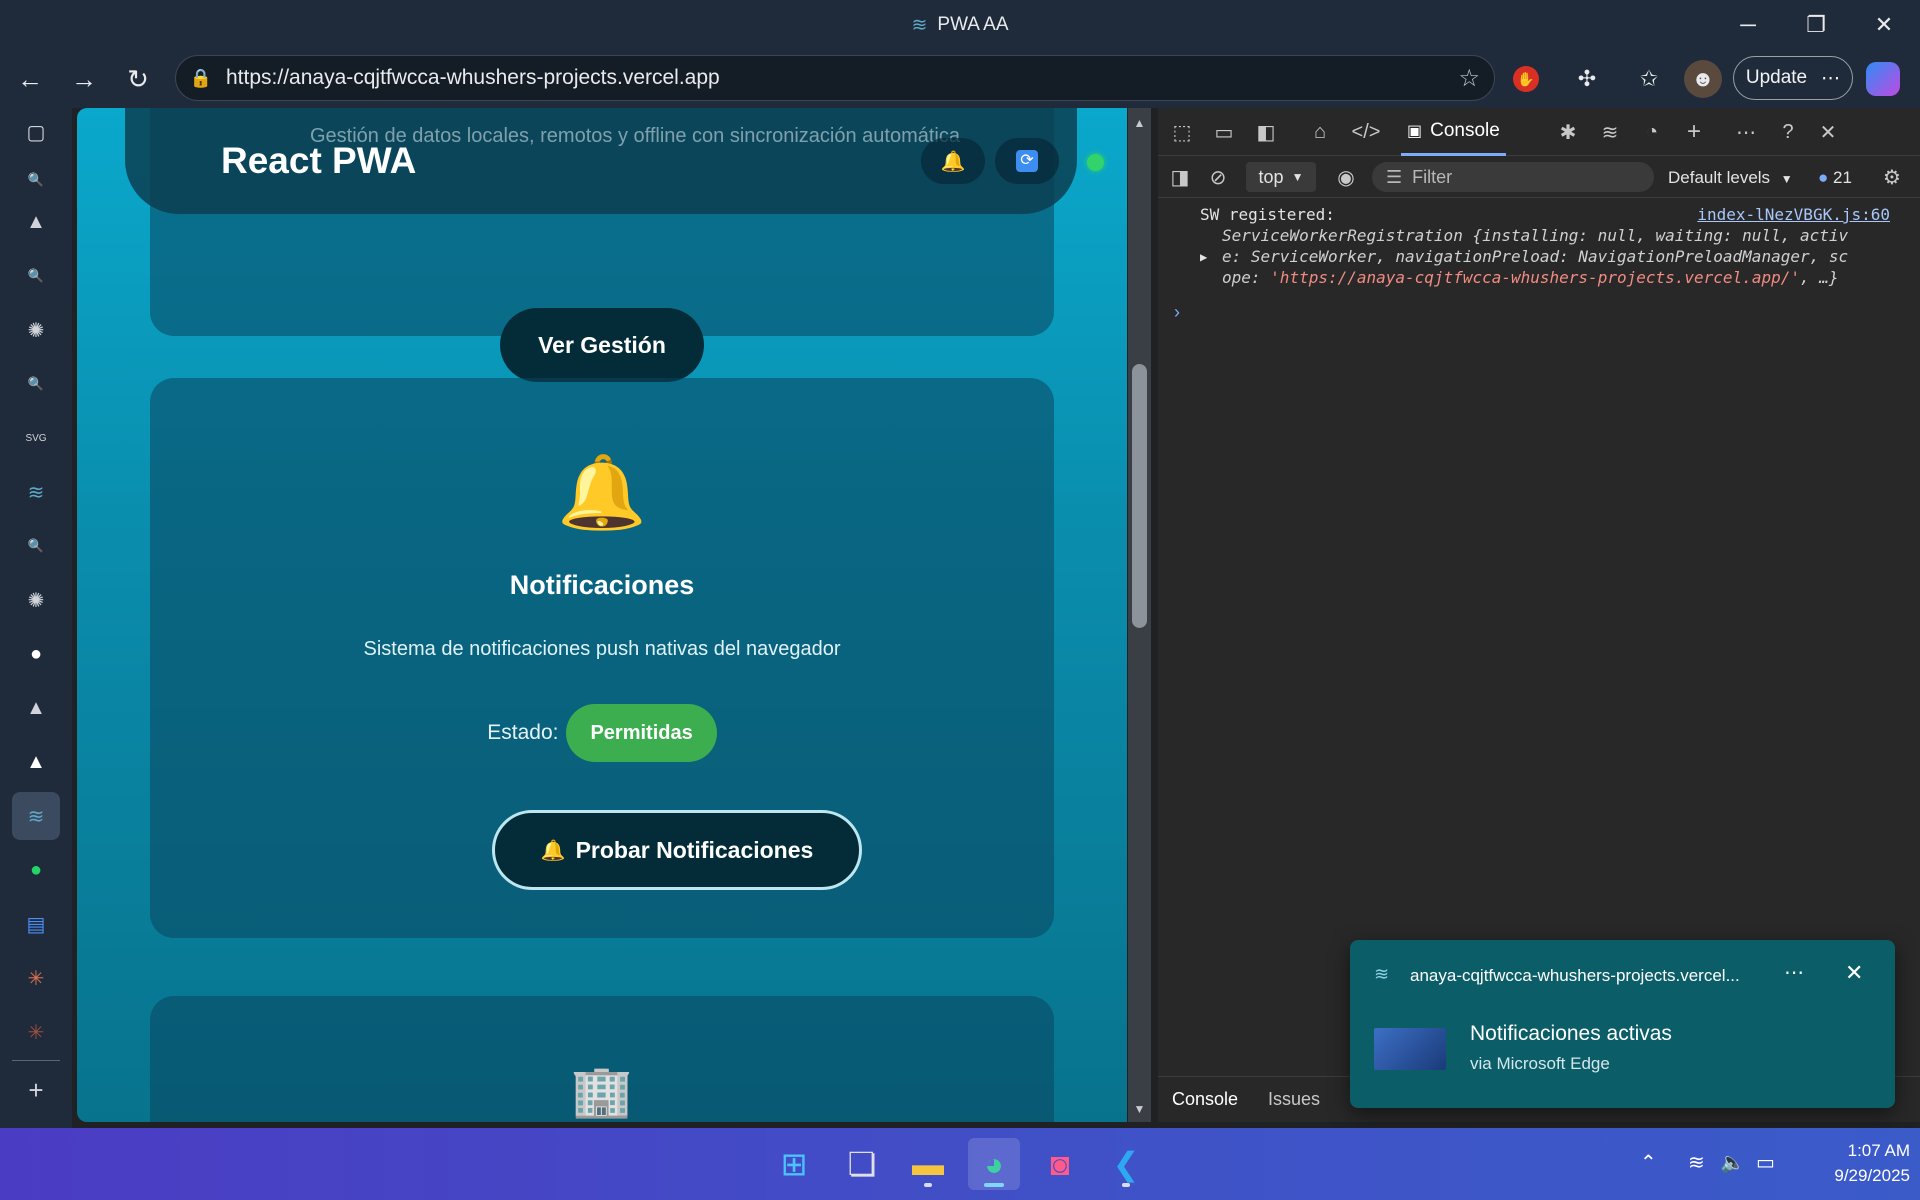 This screenshot has height=1200, width=1920. I want to click on filter-input: ☰ Filter, so click(1513, 177).